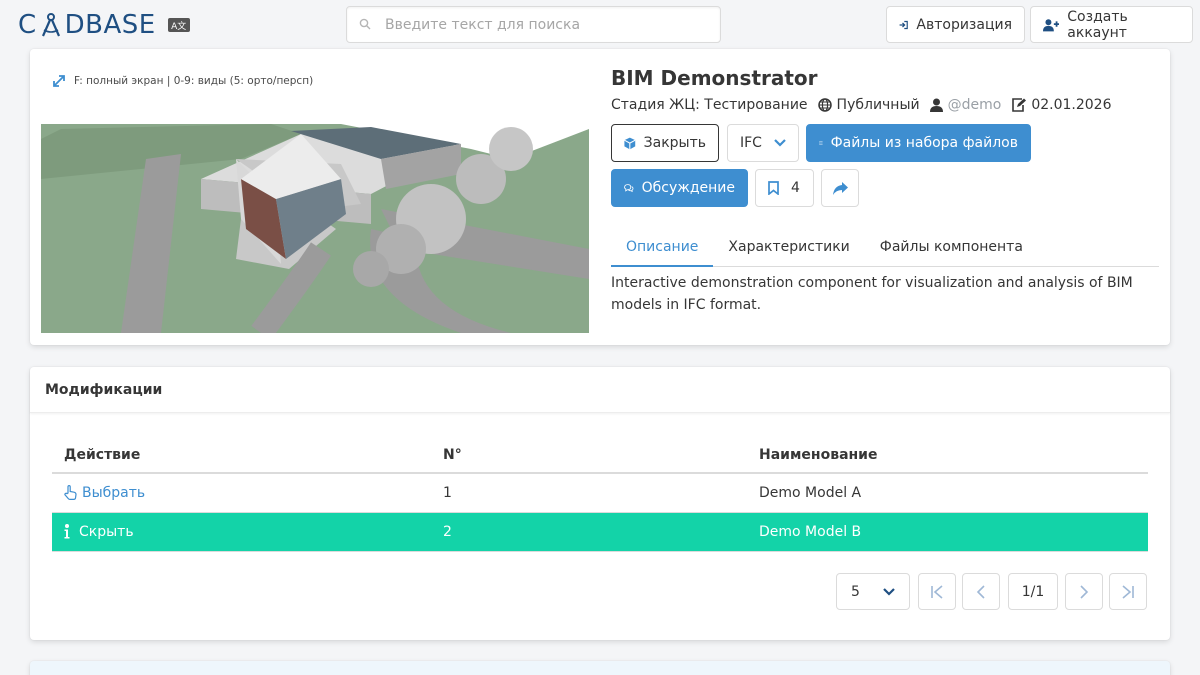 The image size is (1200, 675). What do you see at coordinates (27, 25) in the screenshot?
I see `logo-letter-c: C` at bounding box center [27, 25].